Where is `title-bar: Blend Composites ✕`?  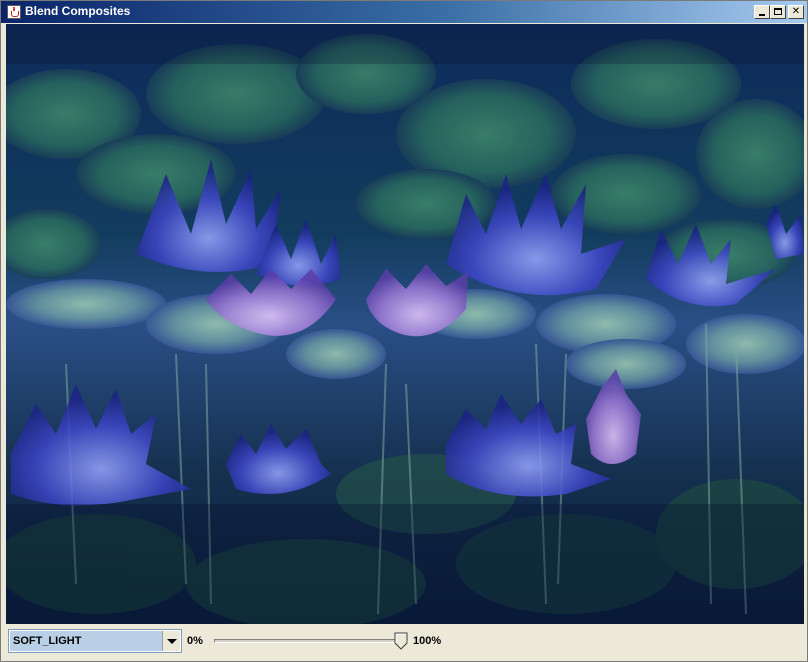
title-bar: Blend Composites ✕ is located at coordinates (404, 12).